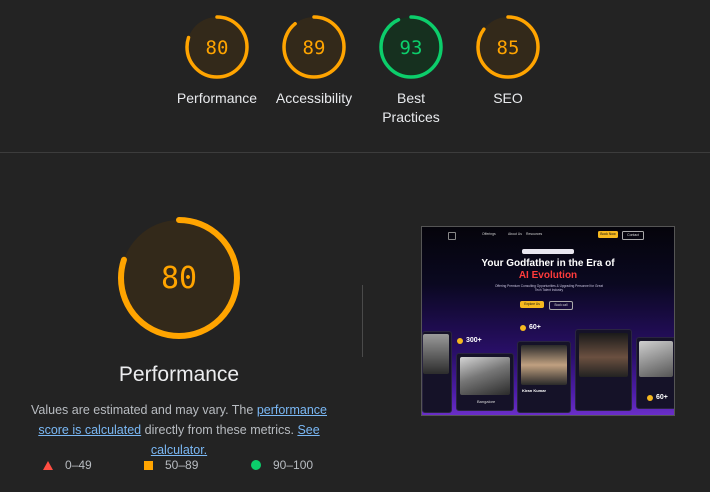  I want to click on green-circle-icon, so click(256, 465).